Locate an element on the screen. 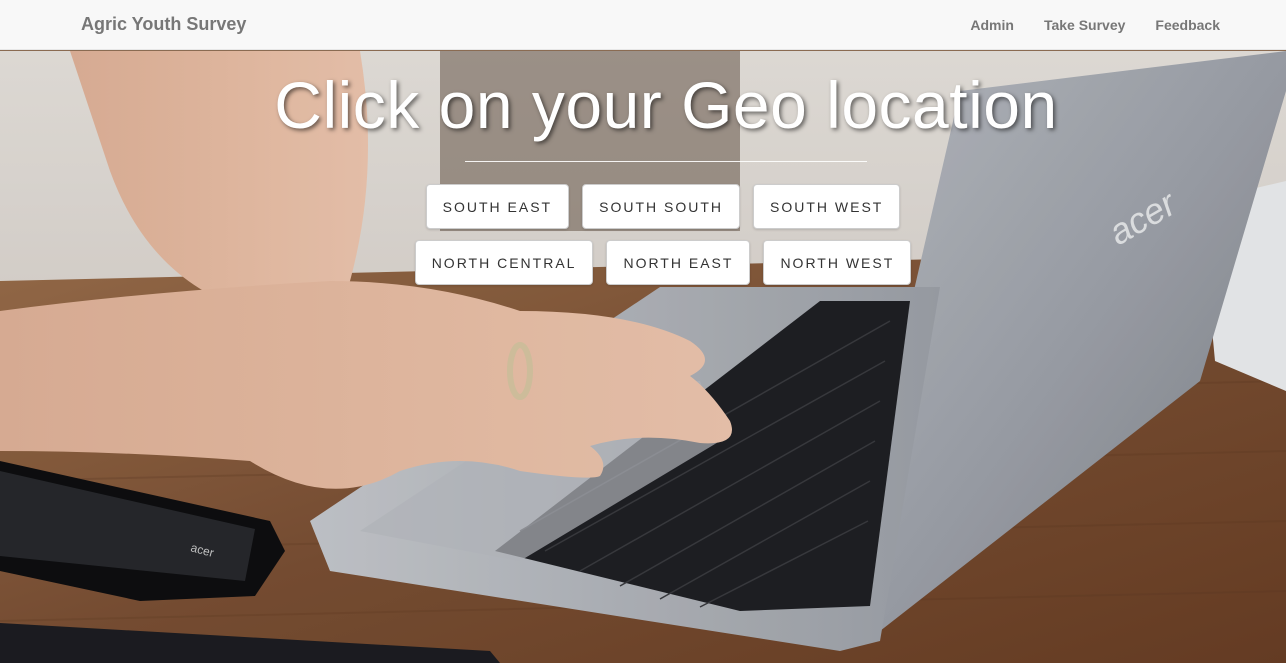 This screenshot has height=663, width=1286. nav-link-feedback: Feedback is located at coordinates (1187, 25).